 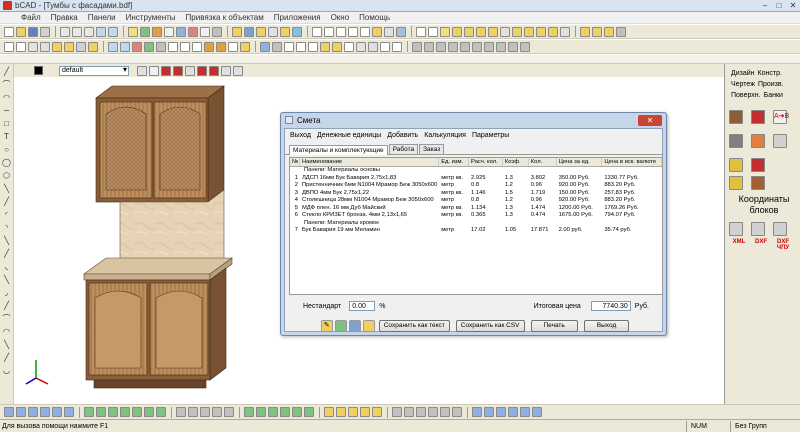 I want to click on table-row: Панели: Материалы основы, so click(x=476, y=171).